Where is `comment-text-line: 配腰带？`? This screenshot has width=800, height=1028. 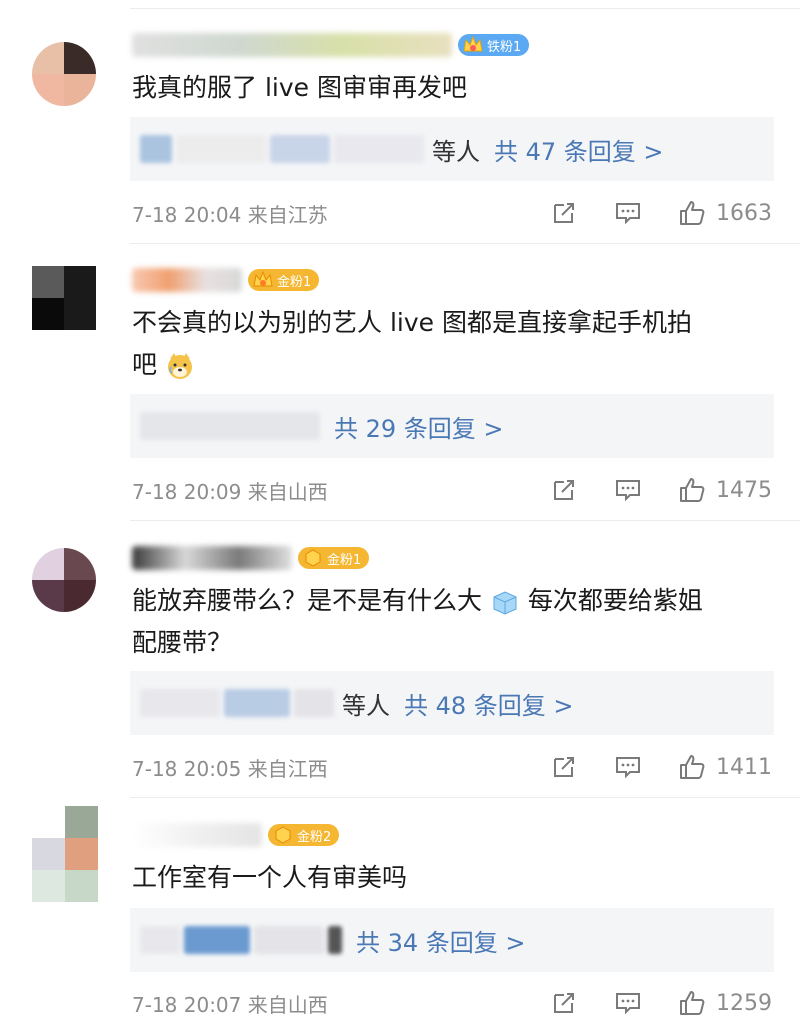
comment-text-line: 配腰带？ is located at coordinates (182, 642).